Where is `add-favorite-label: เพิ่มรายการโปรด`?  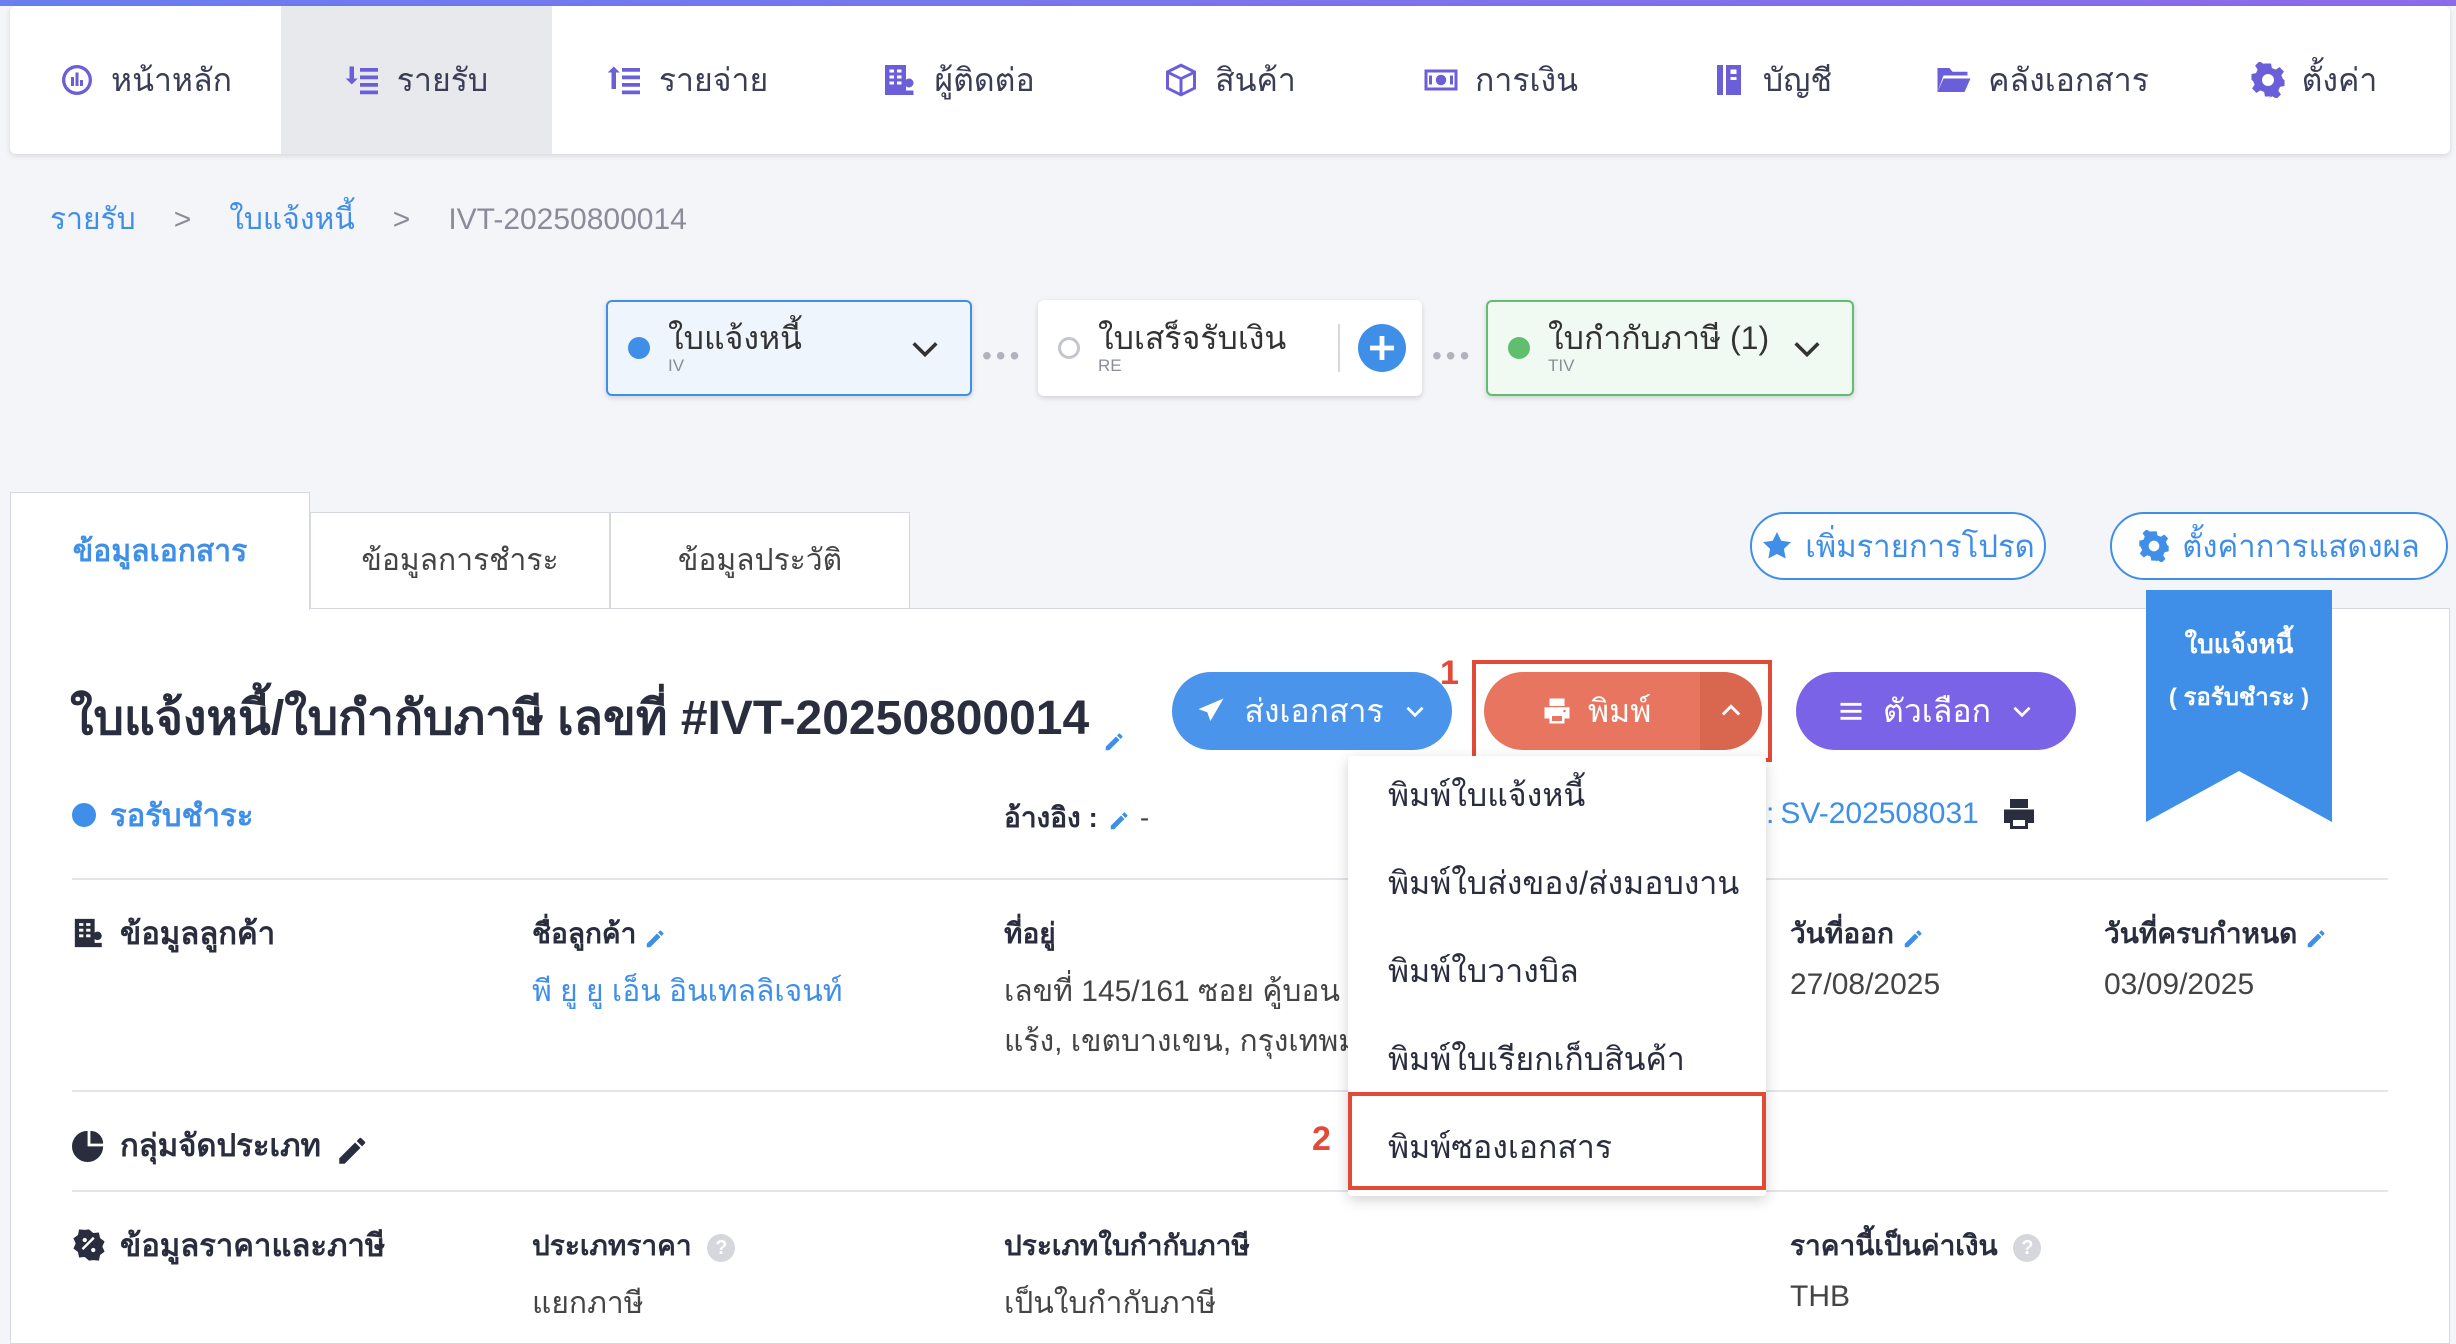
add-favorite-label: เพิ่มรายการโปรด is located at coordinates (1920, 546).